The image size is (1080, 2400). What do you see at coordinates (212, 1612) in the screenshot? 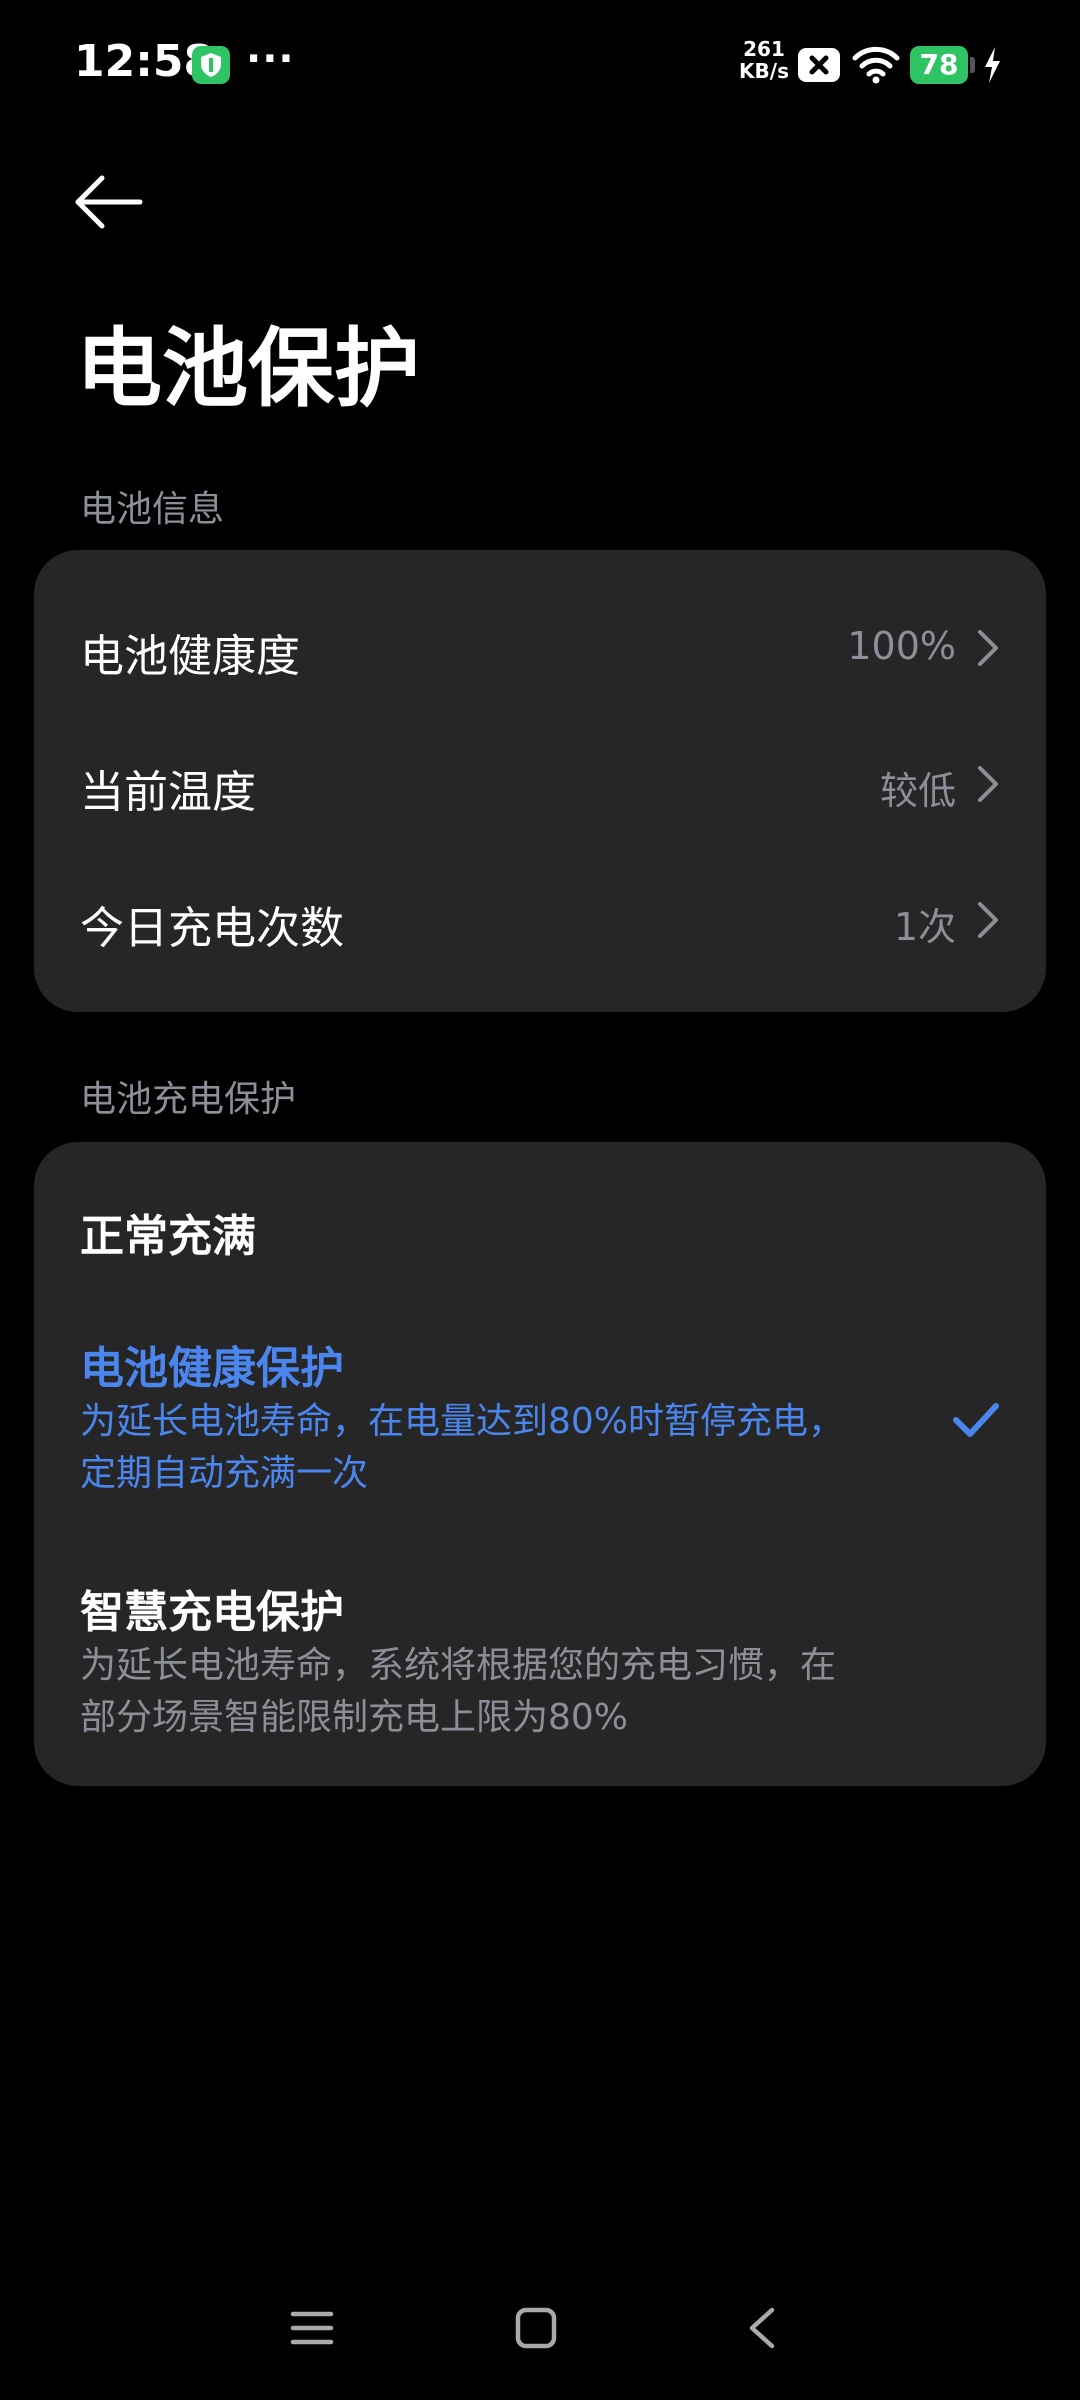
I see `option-title: 智慧充电保护` at bounding box center [212, 1612].